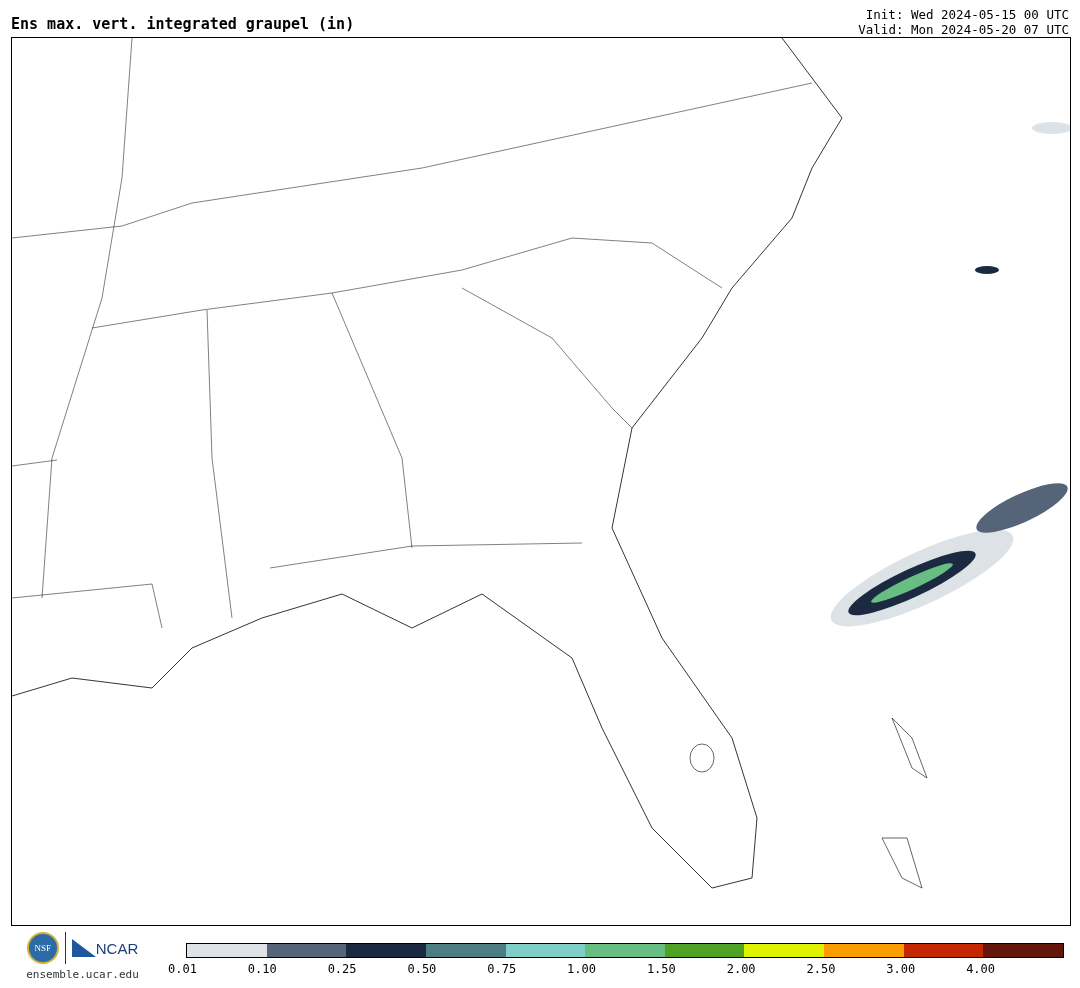  What do you see at coordinates (422, 969) in the screenshot?
I see `tick-label: 0.50` at bounding box center [422, 969].